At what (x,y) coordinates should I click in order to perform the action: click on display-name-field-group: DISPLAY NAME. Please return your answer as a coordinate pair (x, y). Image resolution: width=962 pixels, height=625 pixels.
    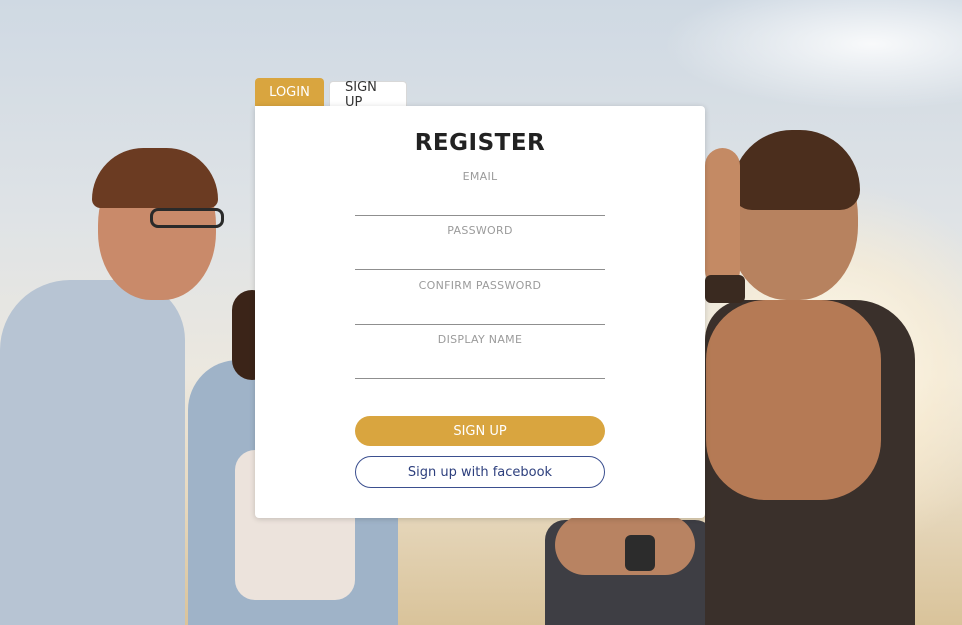
    Looking at the image, I should click on (480, 356).